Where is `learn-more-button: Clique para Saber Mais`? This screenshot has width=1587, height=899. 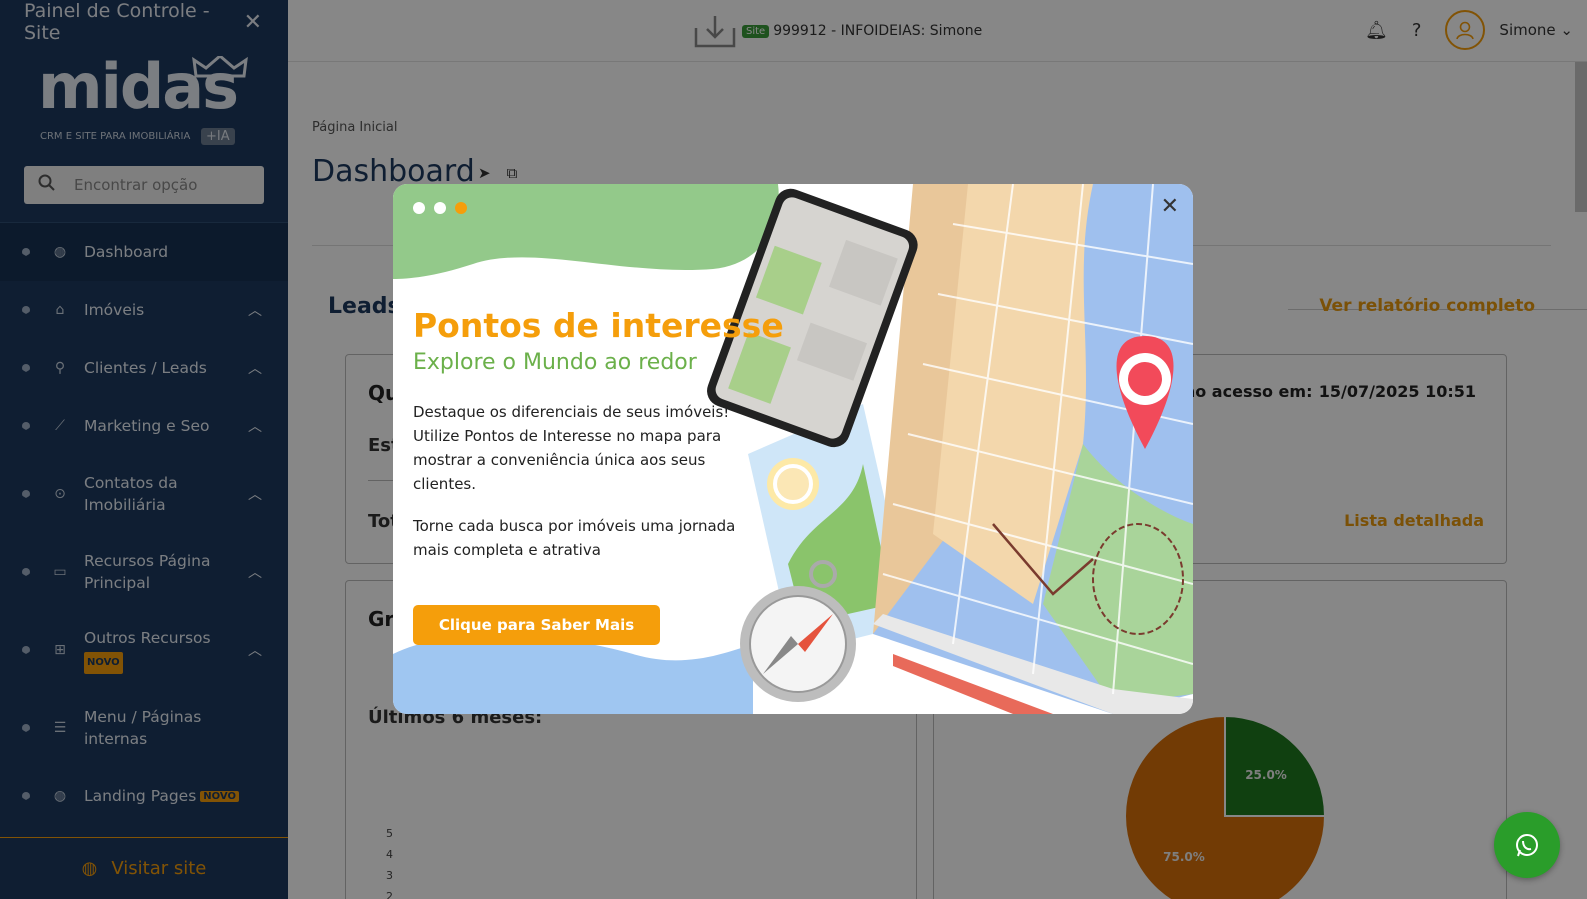 learn-more-button: Clique para Saber Mais is located at coordinates (536, 625).